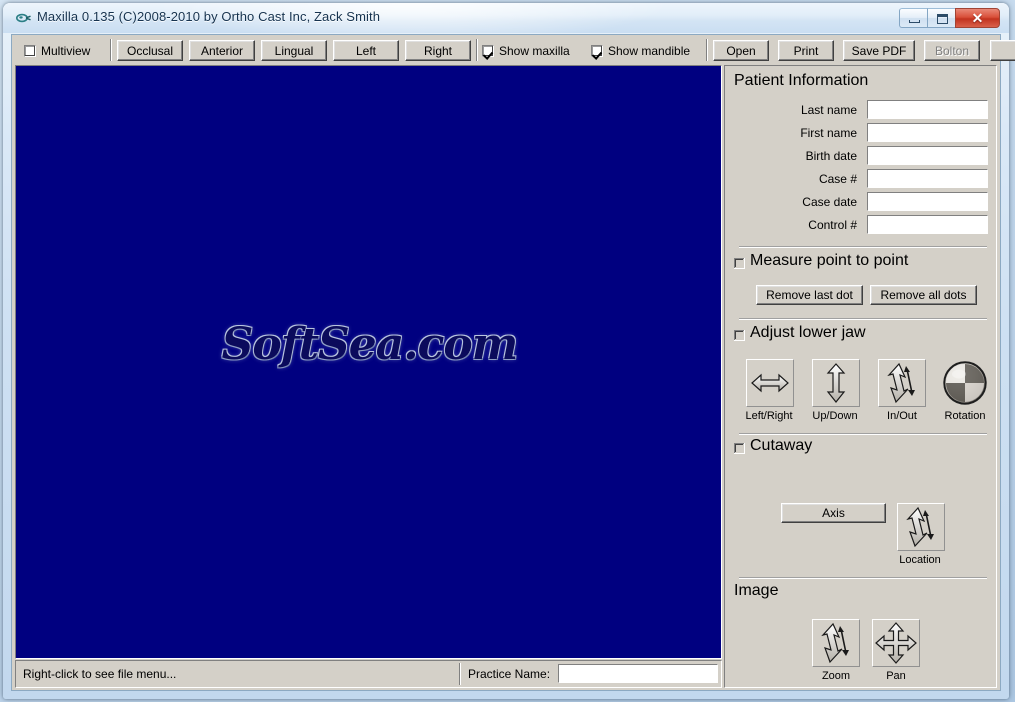 Image resolution: width=1015 pixels, height=702 pixels. Describe the element at coordinates (920, 560) in the screenshot. I see `cutaway-location-caption: Location` at that location.